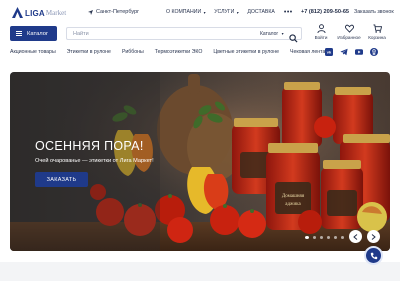 Image resolution: width=400 pixels, height=281 pixels. Describe the element at coordinates (17, 12) in the screenshot. I see `logo-icon` at that location.